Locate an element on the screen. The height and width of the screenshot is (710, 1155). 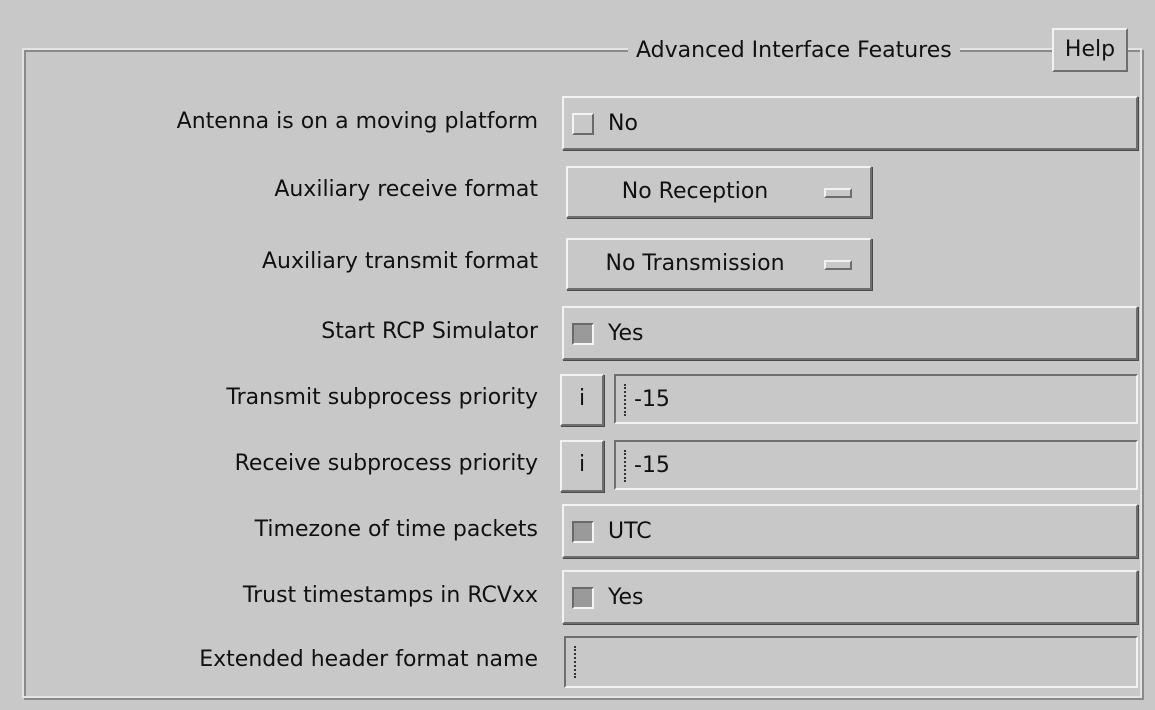
row-moving-platform: Antenna is on a moving platform No is located at coordinates (577, 124).